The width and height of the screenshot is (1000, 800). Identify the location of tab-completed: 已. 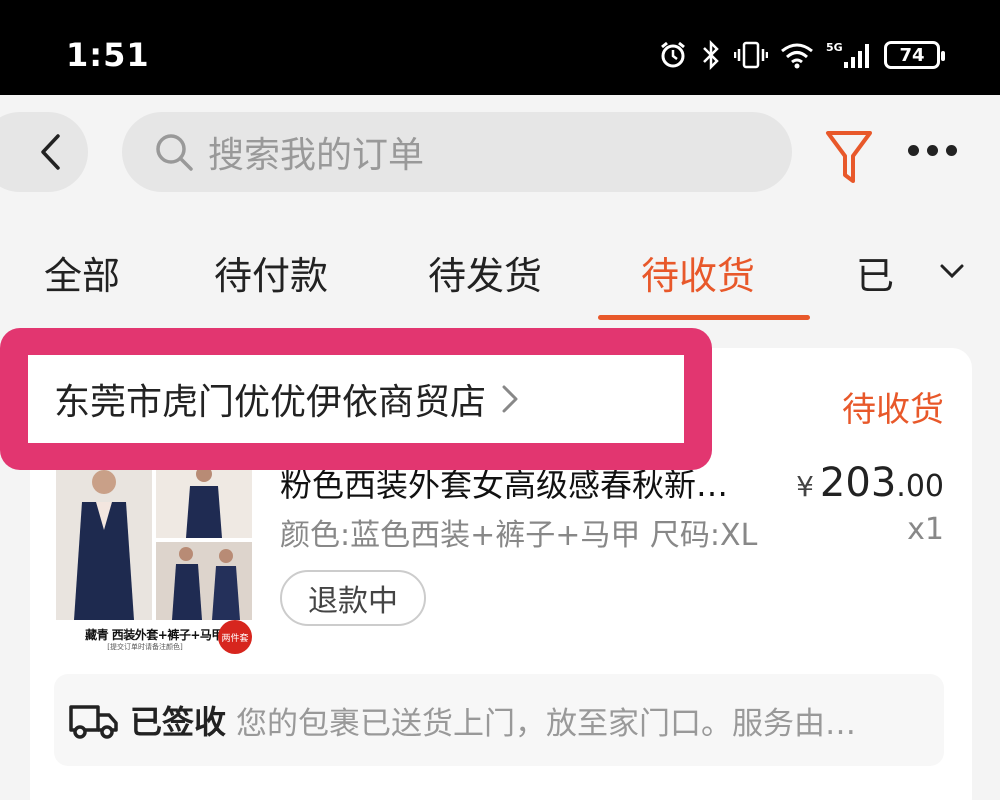
(875, 272).